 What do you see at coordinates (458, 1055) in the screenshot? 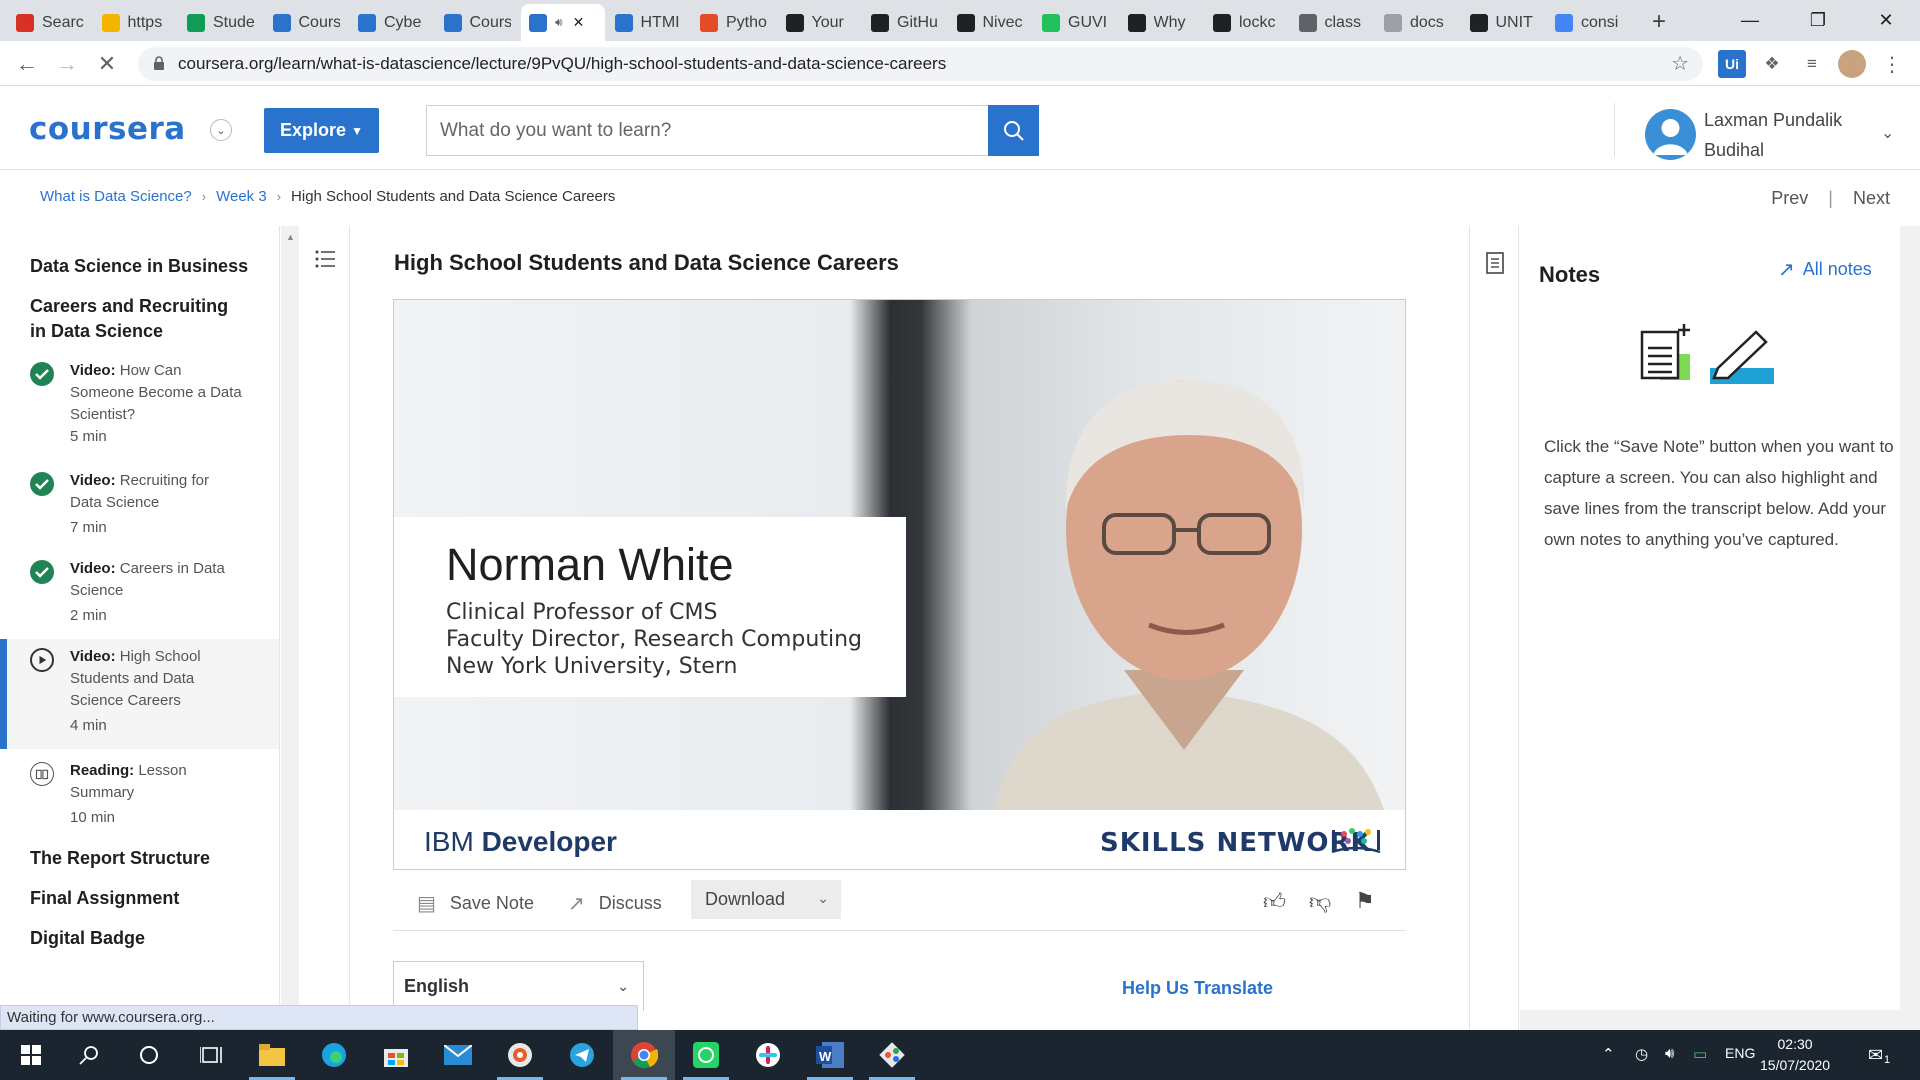
I see `mail-icon` at bounding box center [458, 1055].